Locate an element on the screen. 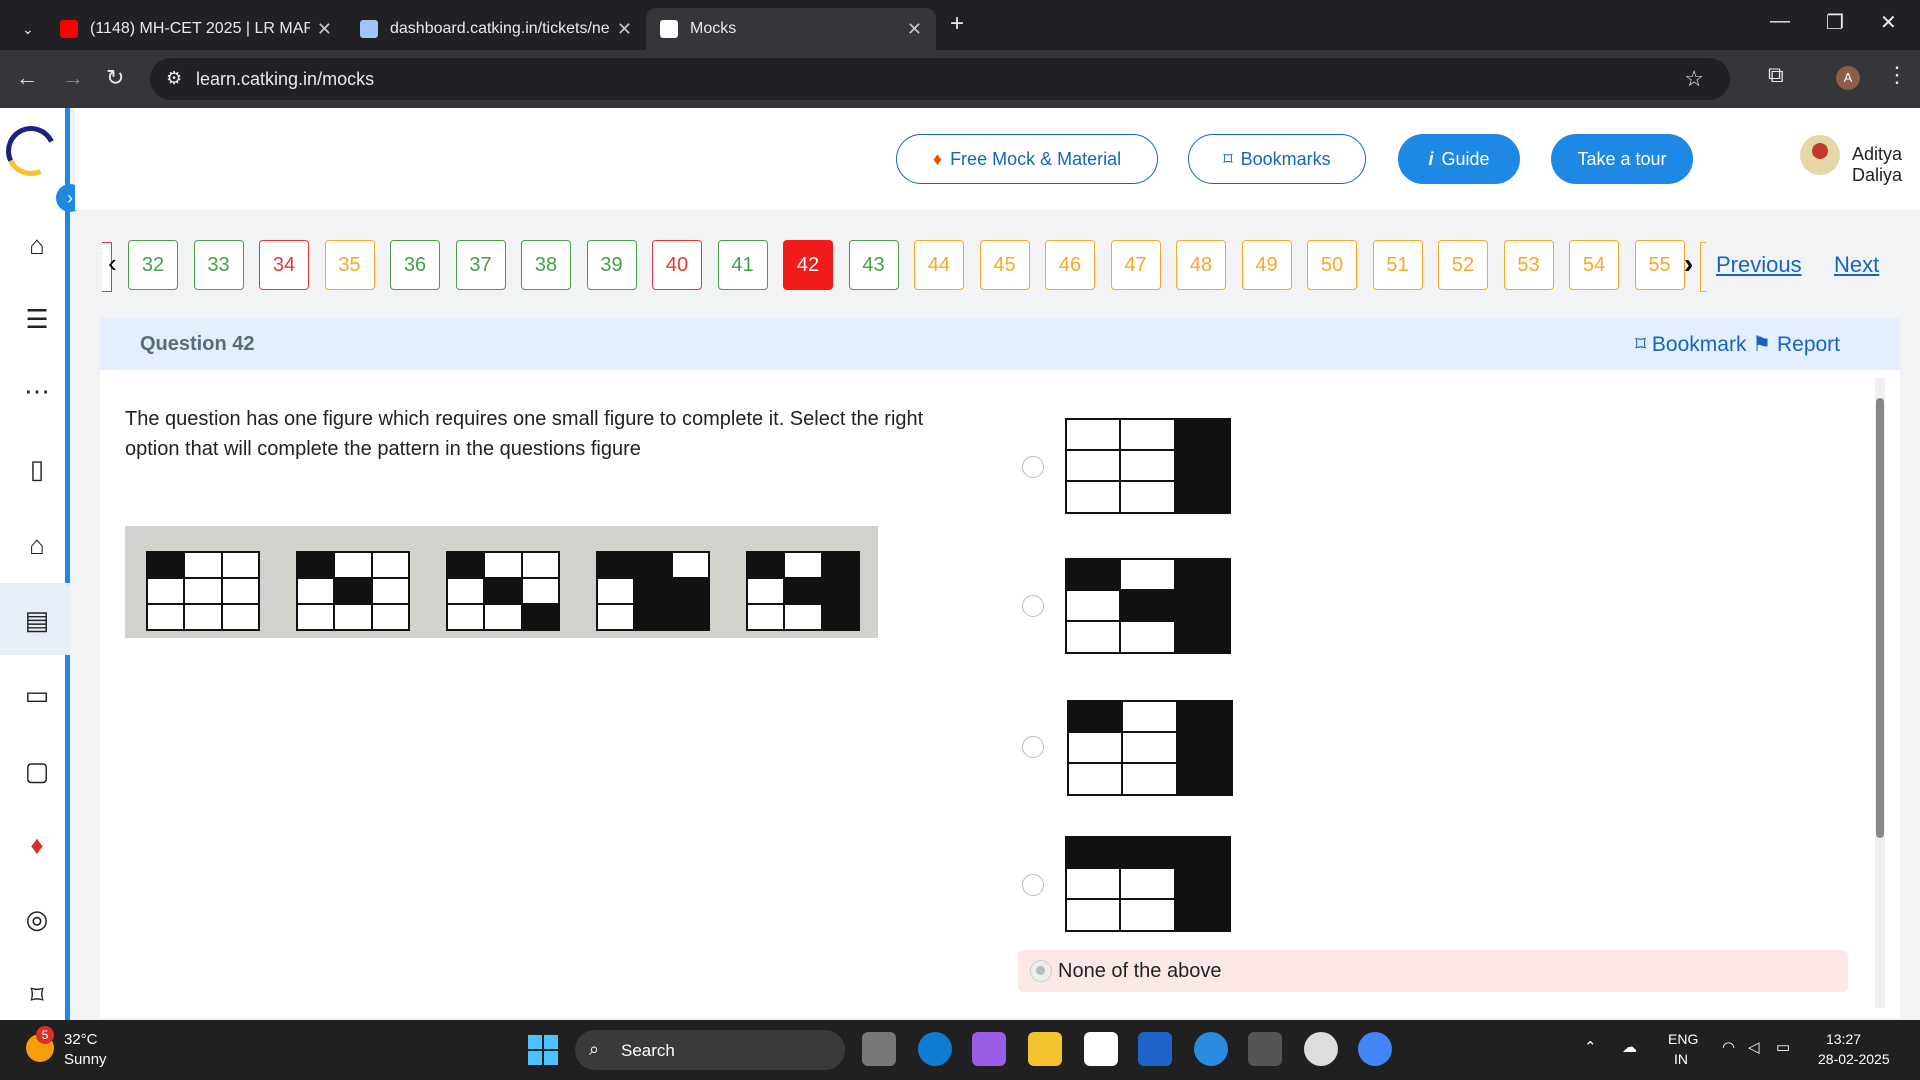 The width and height of the screenshot is (1920, 1080). free-mock-button: ♦ Free Mock & Material is located at coordinates (1027, 159).